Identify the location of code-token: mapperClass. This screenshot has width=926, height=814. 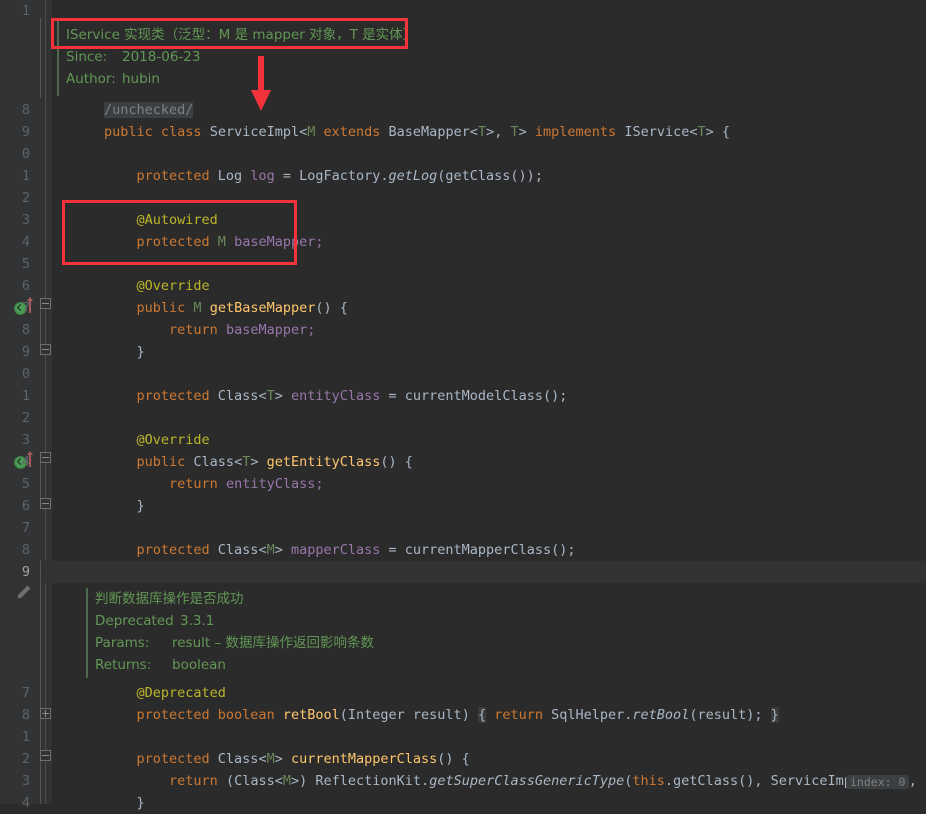
(335, 550).